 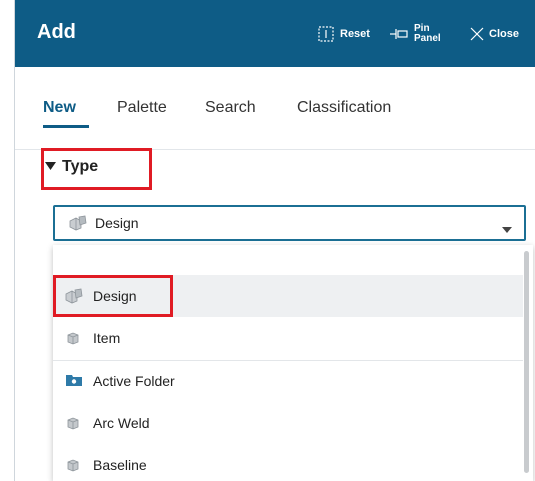 What do you see at coordinates (288, 296) in the screenshot?
I see `dropdown-option-design: Design` at bounding box center [288, 296].